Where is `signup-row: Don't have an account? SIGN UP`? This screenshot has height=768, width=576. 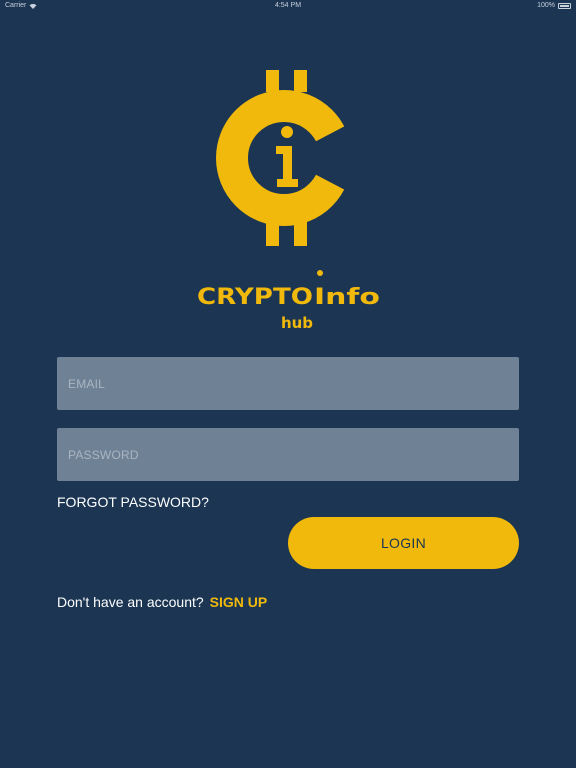
signup-row: Don't have an account? SIGN UP is located at coordinates (162, 602).